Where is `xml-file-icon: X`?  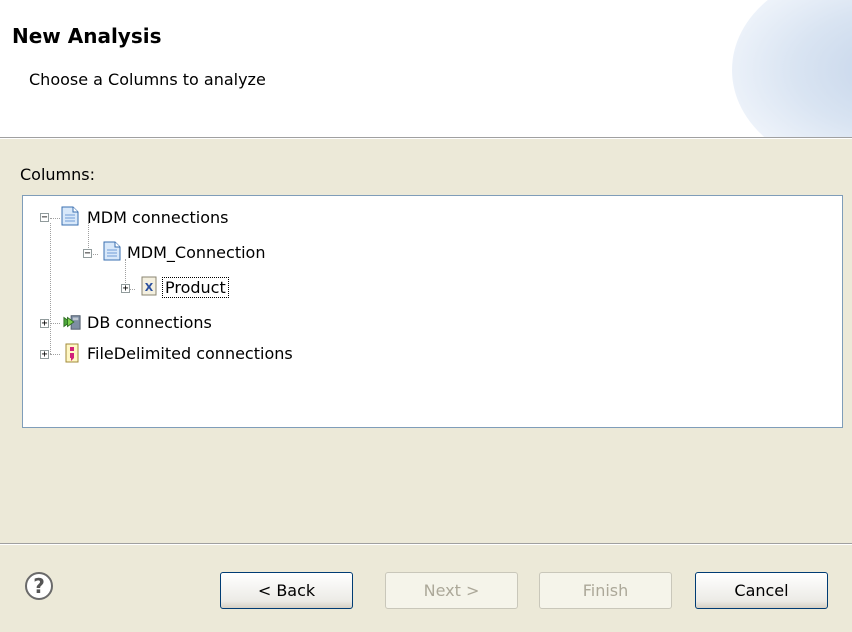 xml-file-icon: X is located at coordinates (149, 286).